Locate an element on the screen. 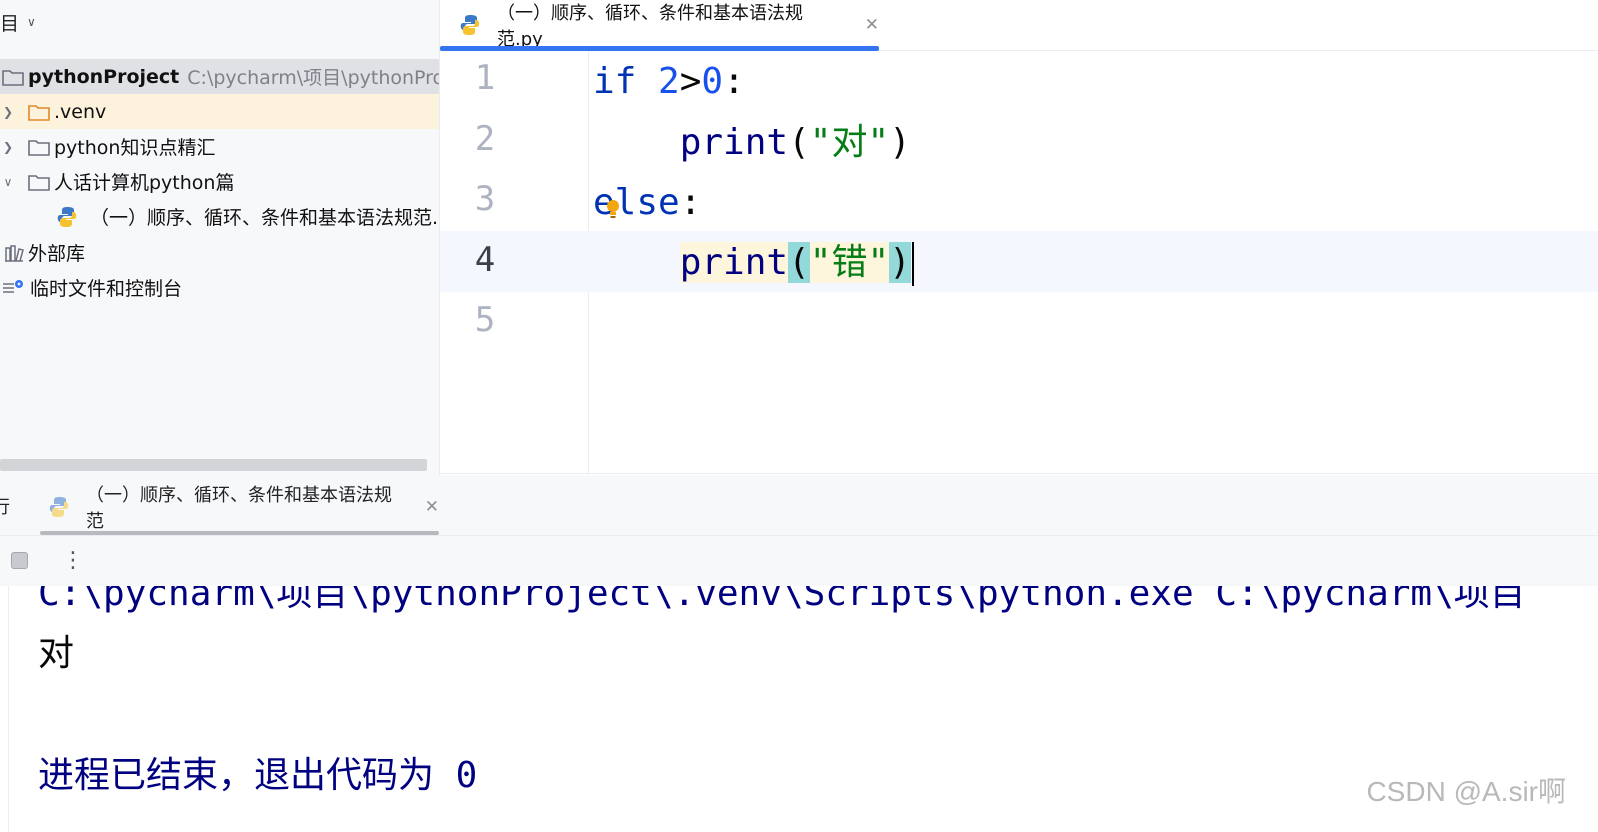 The image size is (1598, 832). horizontal-scrollbar is located at coordinates (213, 465).